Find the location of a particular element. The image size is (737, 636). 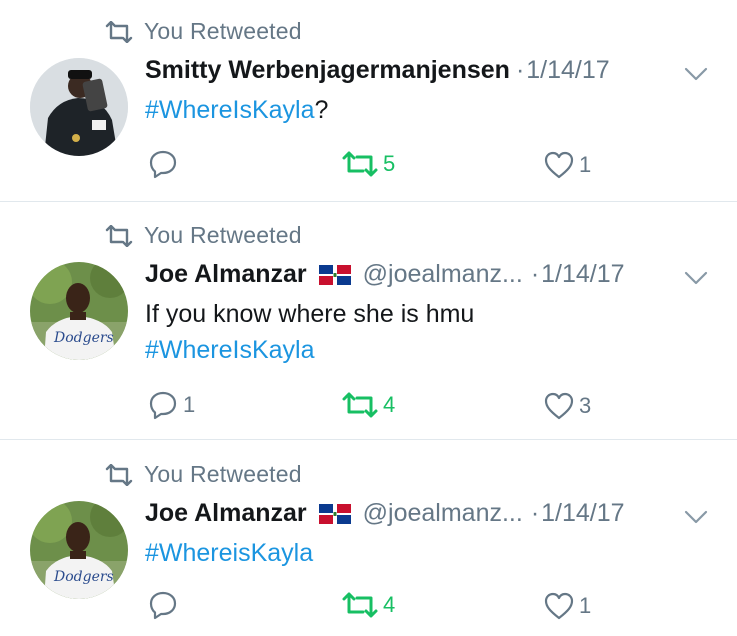

tweet-header: Smitty Werbenjagermanjensen · 1/14/17 is located at coordinates (434, 70).